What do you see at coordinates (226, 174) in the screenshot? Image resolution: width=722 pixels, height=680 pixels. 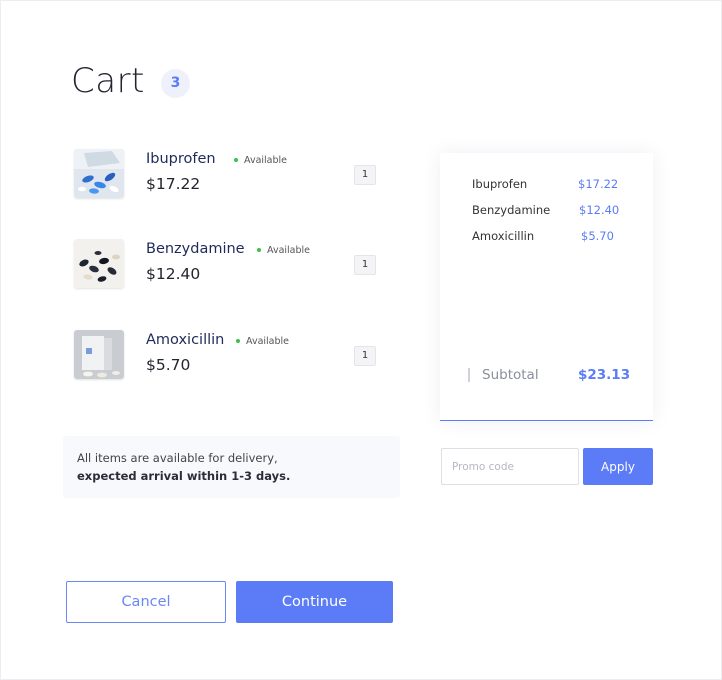 I see `cart-item: Ibuprofen Available $17.22 1` at bounding box center [226, 174].